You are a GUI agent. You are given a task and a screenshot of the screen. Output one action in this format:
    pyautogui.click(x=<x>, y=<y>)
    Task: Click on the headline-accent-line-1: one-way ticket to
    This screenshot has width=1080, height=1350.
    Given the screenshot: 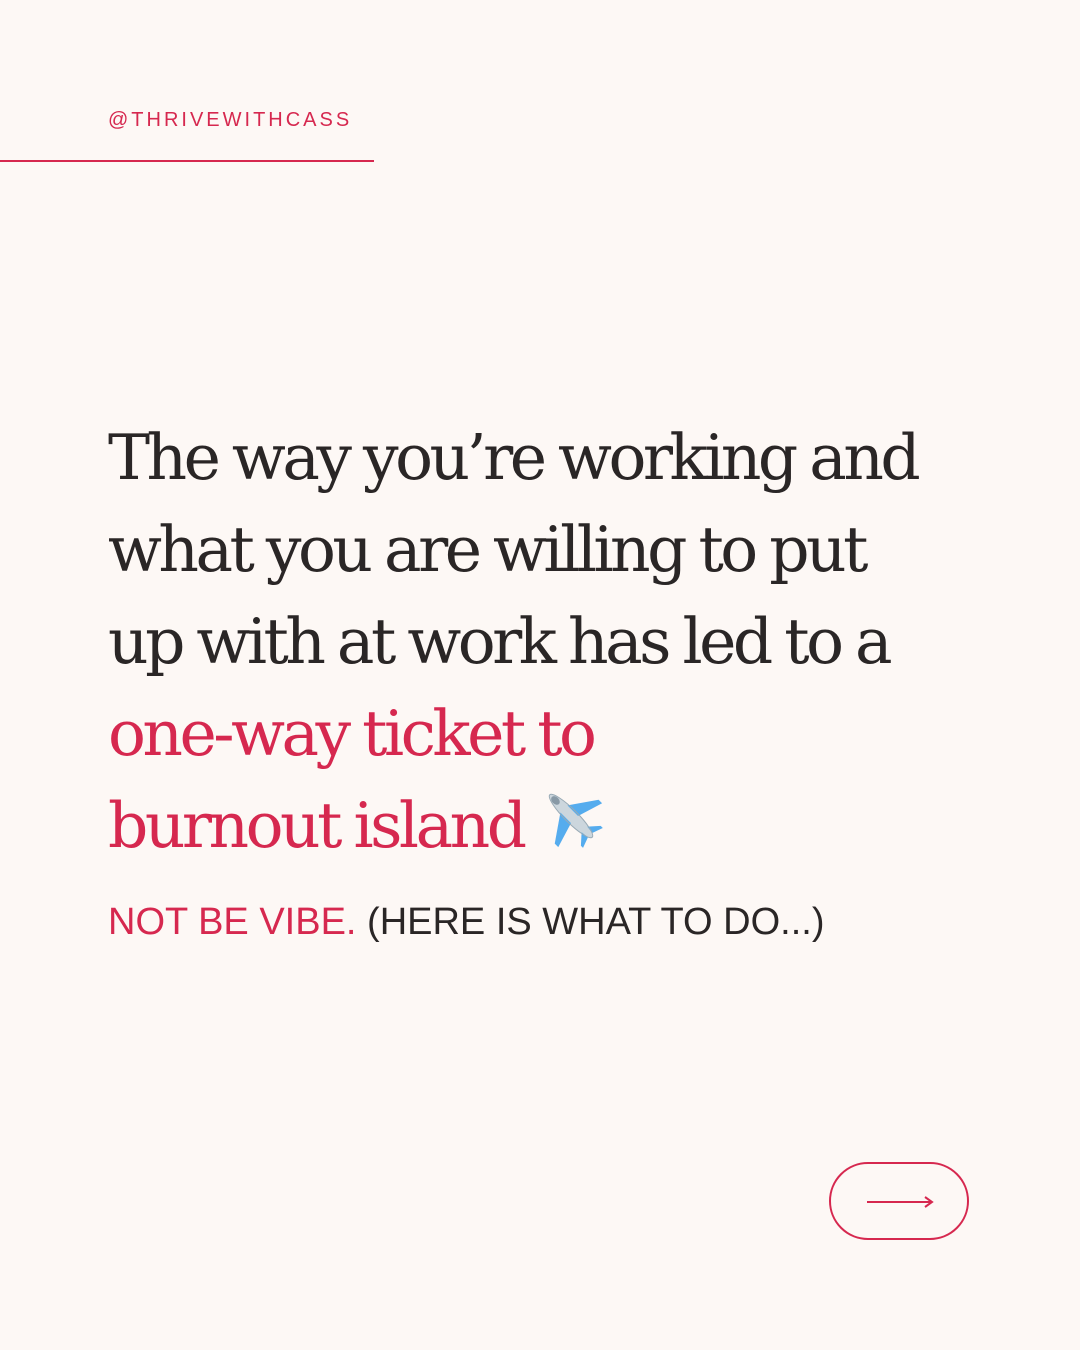 What is the action you would take?
    pyautogui.click(x=352, y=733)
    